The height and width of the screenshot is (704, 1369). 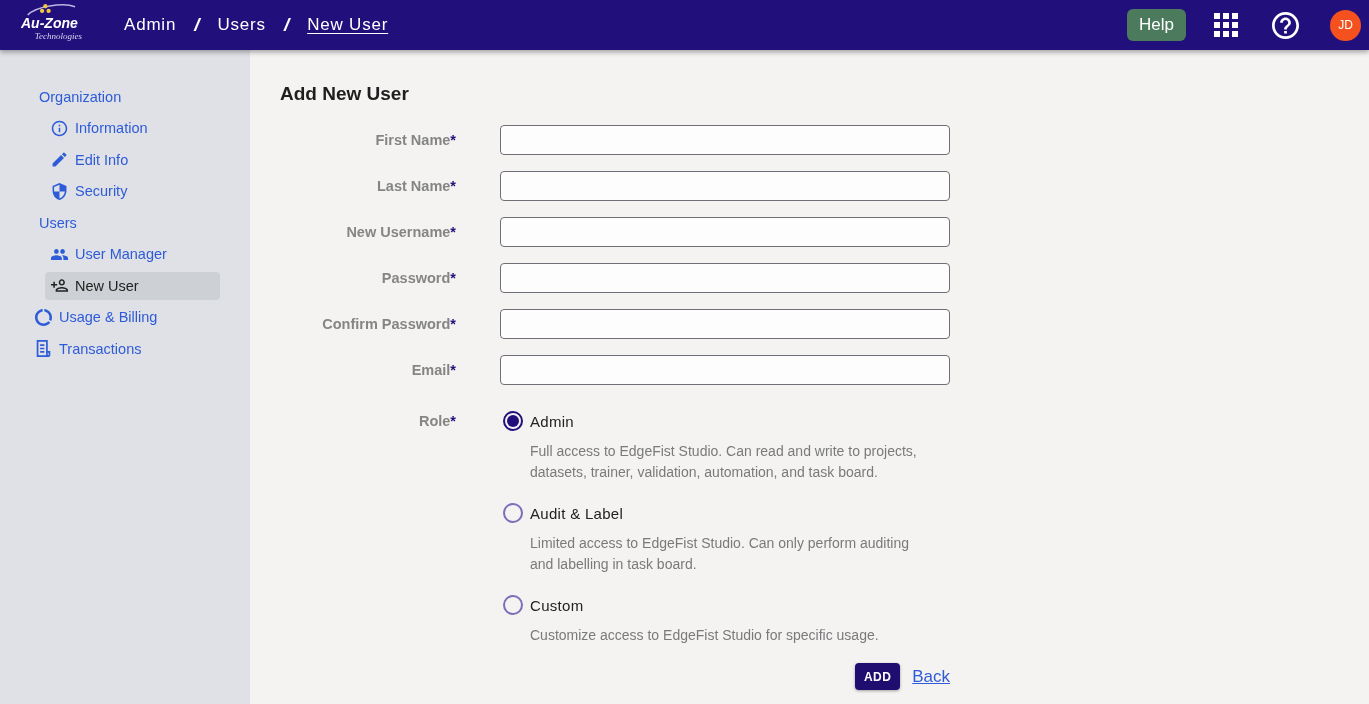 What do you see at coordinates (241, 25) in the screenshot?
I see `breadcrumb-link: Users` at bounding box center [241, 25].